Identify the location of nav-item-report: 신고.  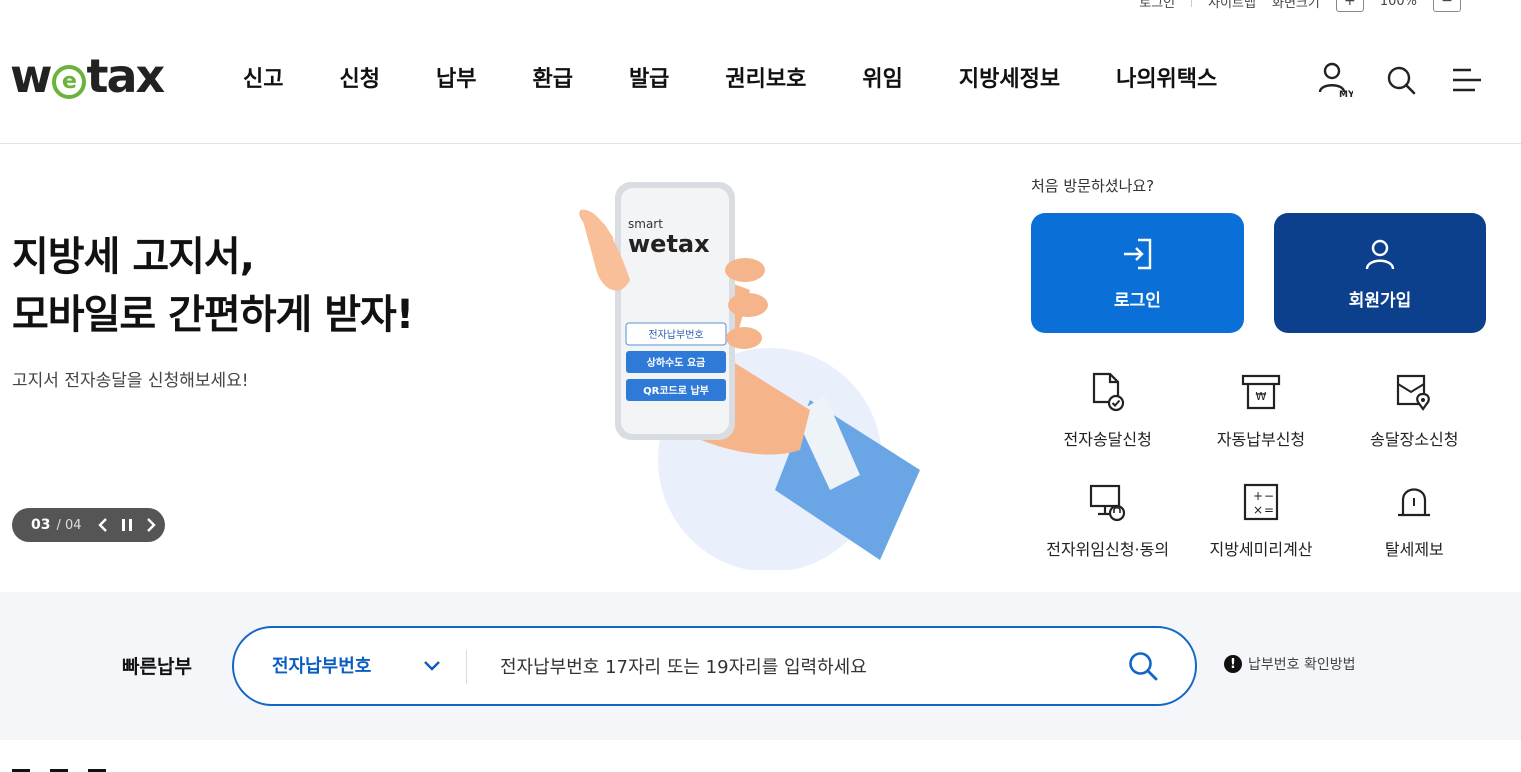
(263, 80).